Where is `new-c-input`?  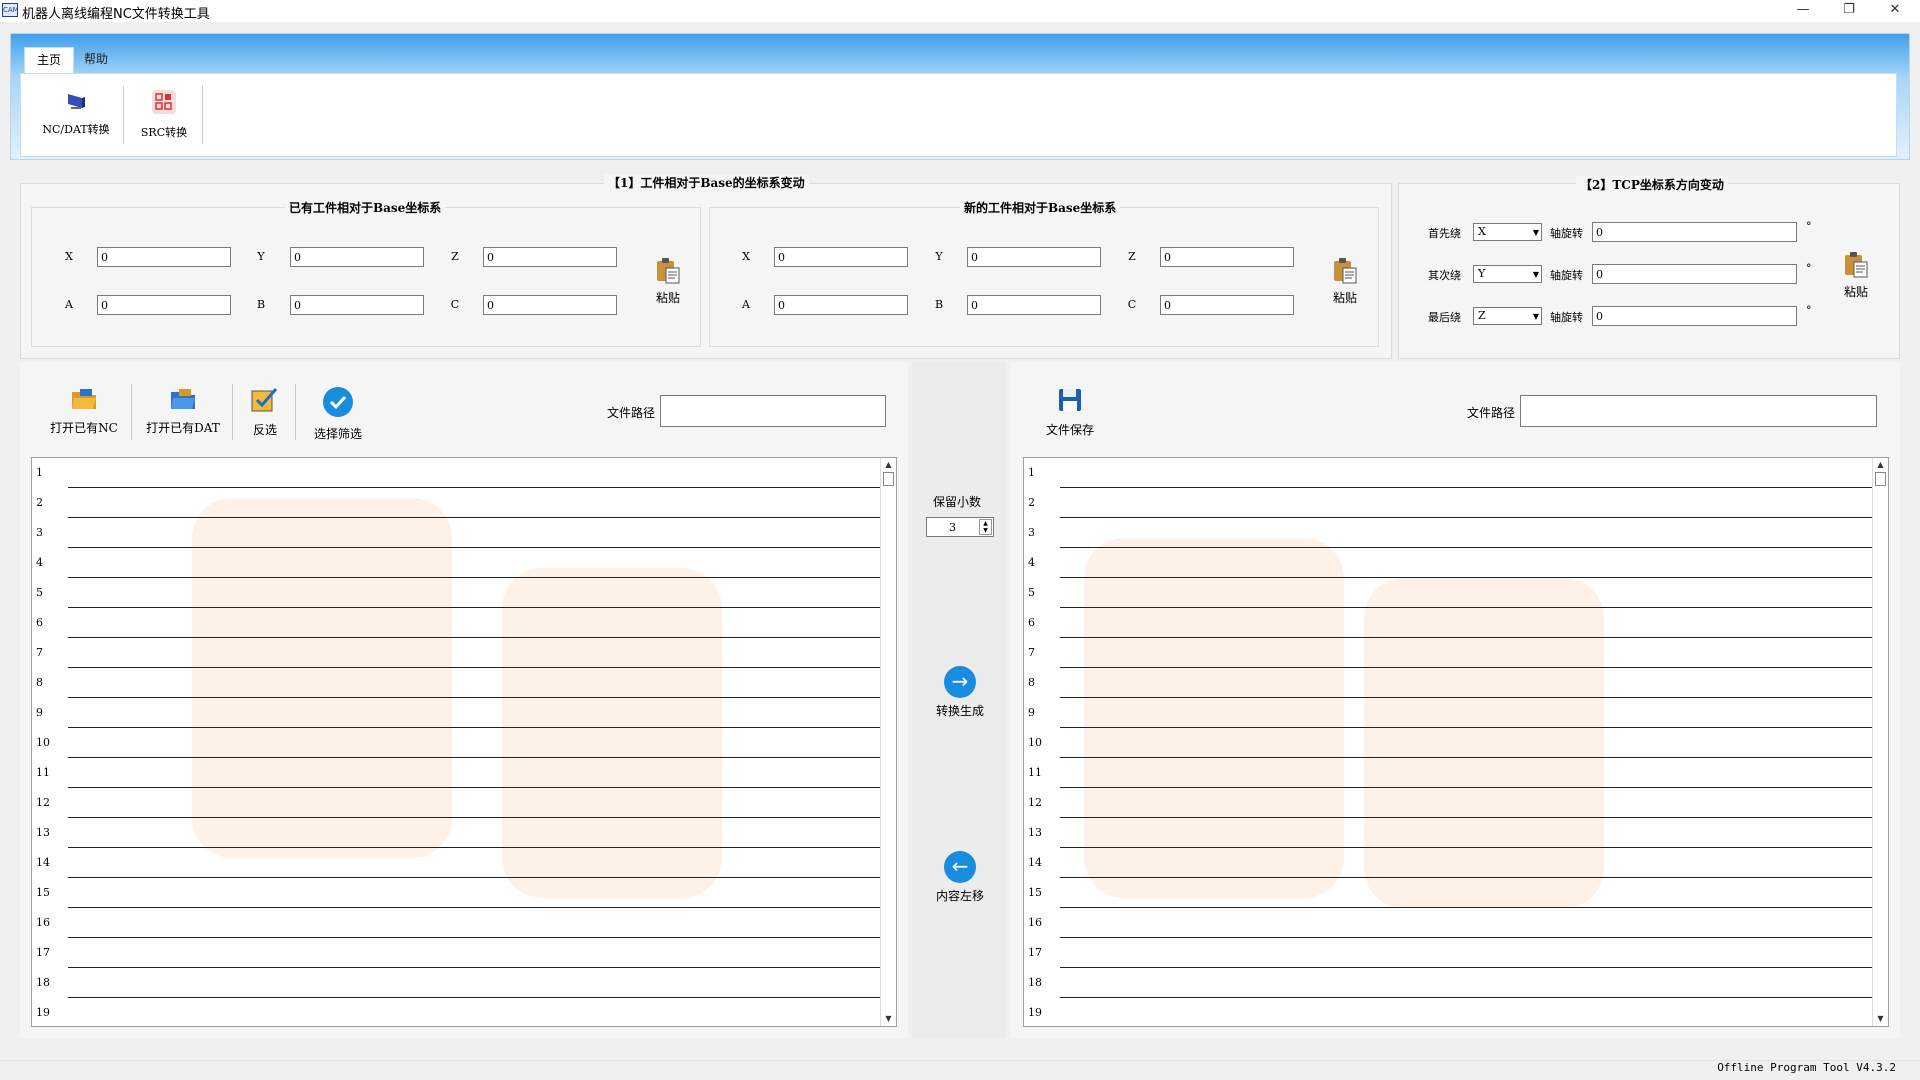
new-c-input is located at coordinates (1227, 305).